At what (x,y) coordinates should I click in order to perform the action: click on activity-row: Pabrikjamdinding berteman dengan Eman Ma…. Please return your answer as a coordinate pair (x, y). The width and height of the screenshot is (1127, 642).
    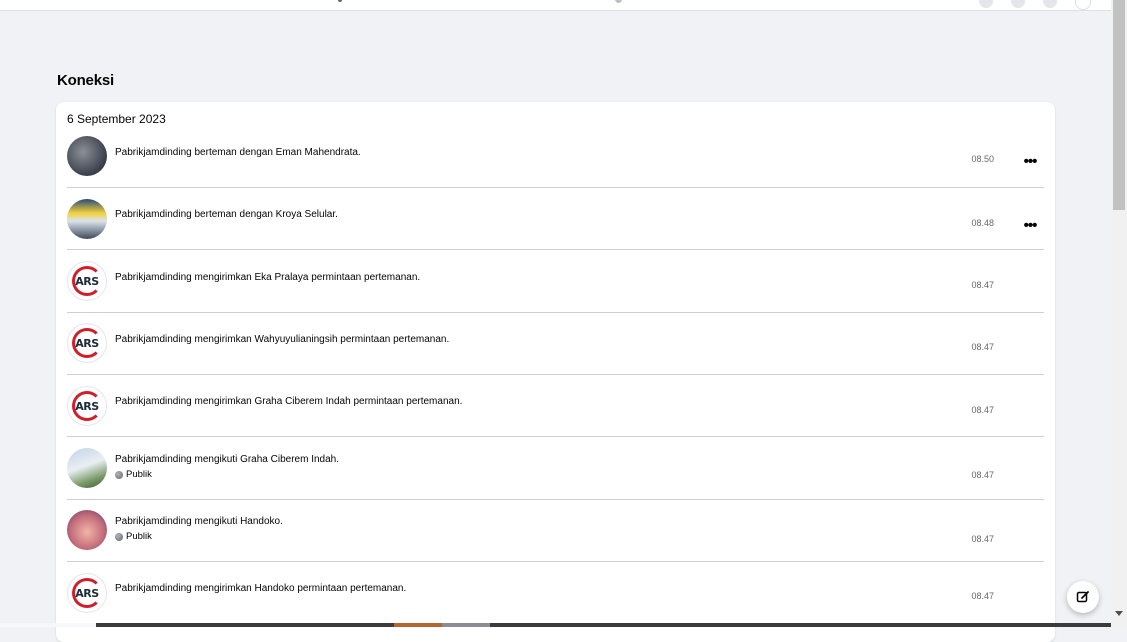
    Looking at the image, I should click on (555, 162).